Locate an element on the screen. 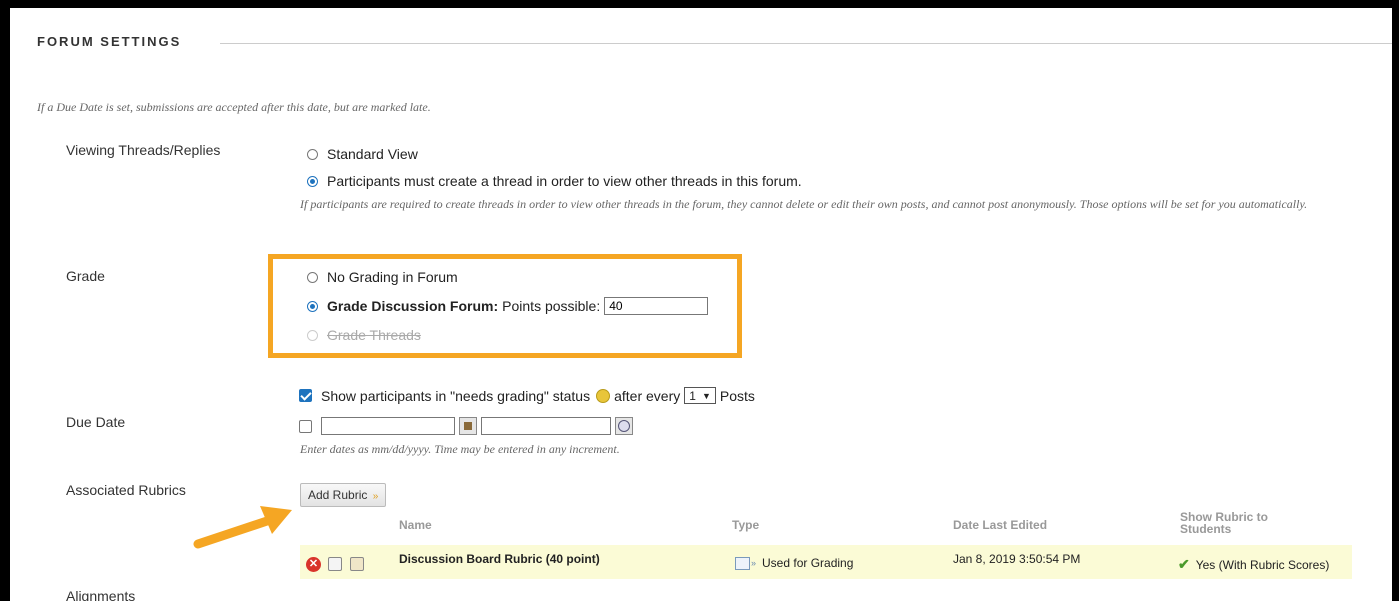 This screenshot has width=1399, height=601. grade-threads-label: Grade Threads is located at coordinates (374, 335).